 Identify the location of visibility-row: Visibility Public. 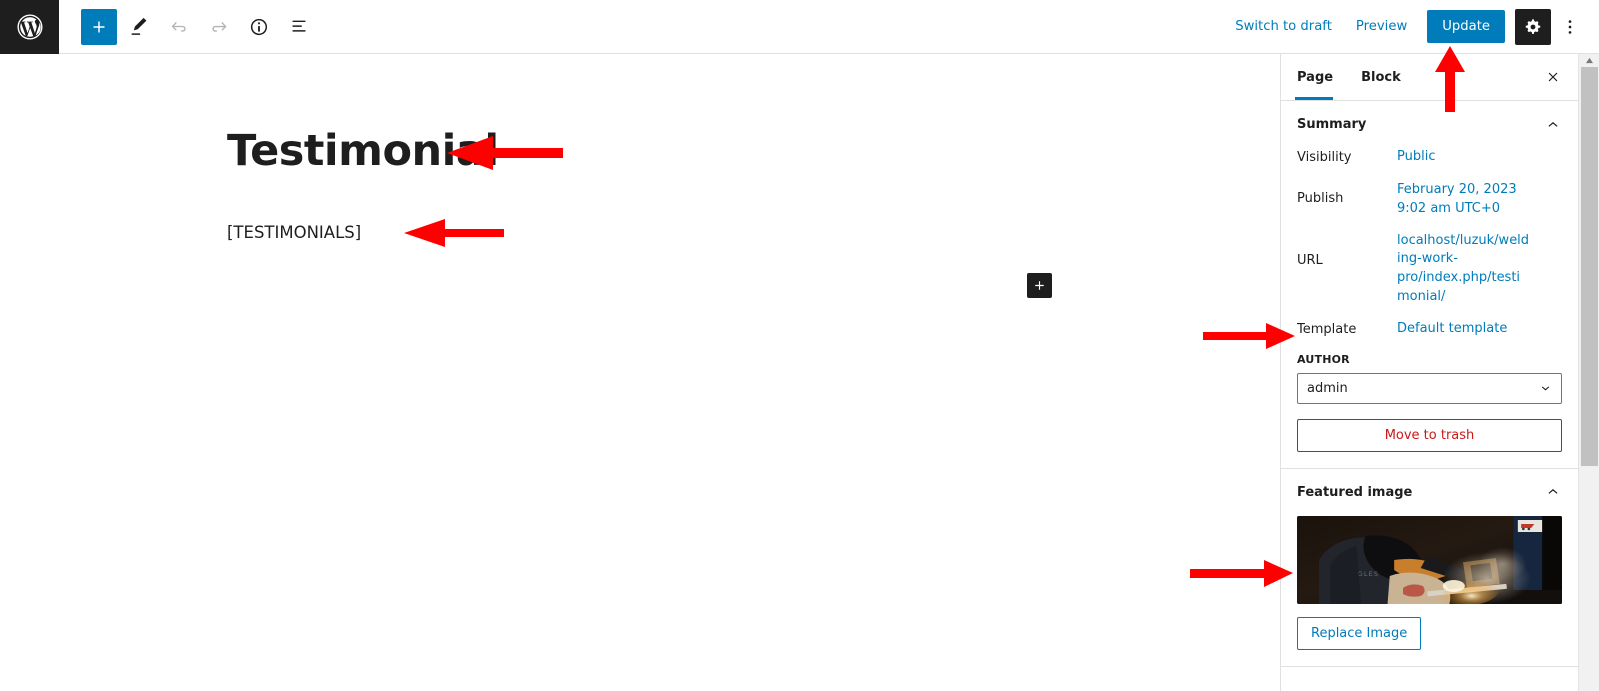
(1429, 158).